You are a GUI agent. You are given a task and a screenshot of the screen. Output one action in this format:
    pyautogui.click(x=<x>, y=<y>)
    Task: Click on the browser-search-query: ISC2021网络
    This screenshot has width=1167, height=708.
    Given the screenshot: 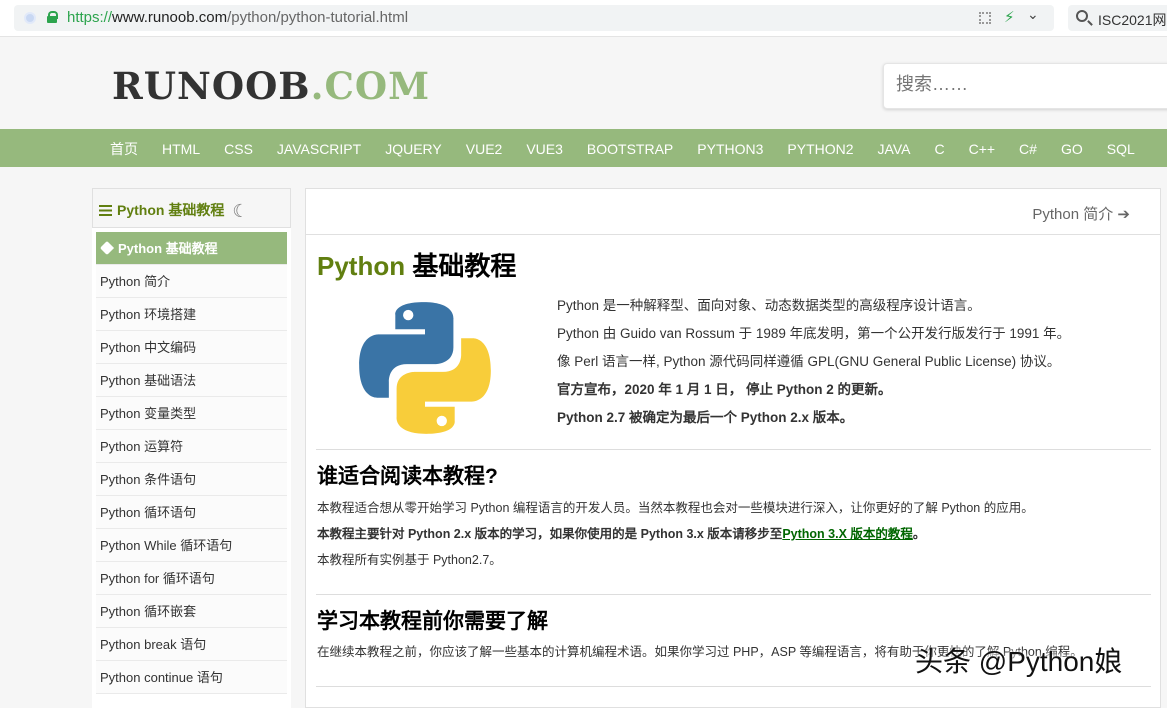 What is the action you would take?
    pyautogui.click(x=1132, y=20)
    